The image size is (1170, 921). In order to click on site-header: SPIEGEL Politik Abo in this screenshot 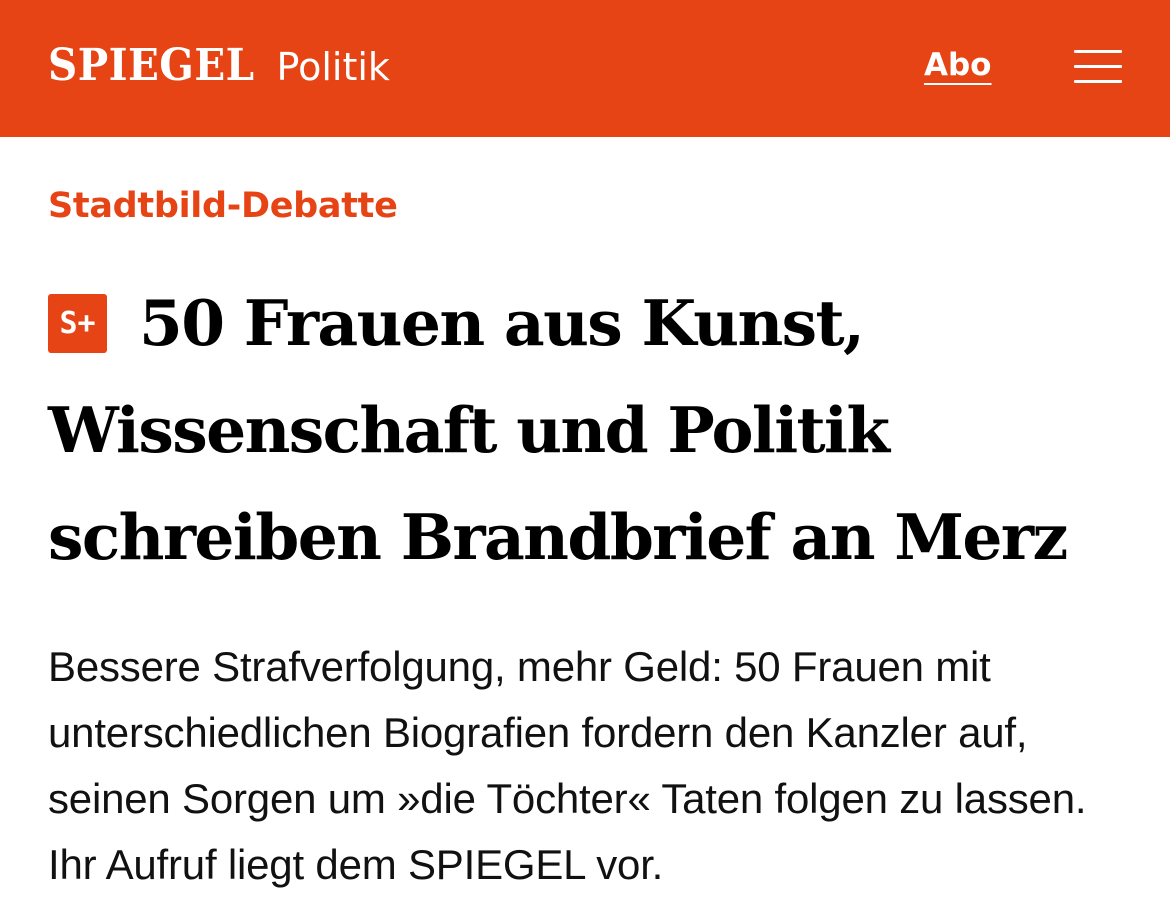, I will do `click(585, 68)`.